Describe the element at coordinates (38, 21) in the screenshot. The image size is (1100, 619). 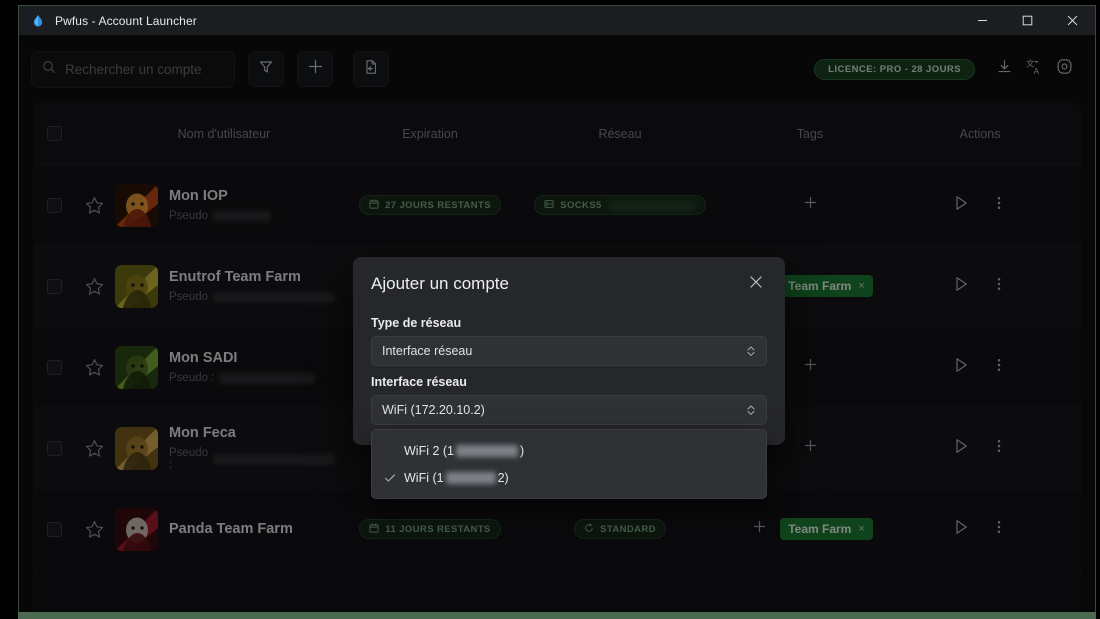
I see `droplet-icon` at that location.